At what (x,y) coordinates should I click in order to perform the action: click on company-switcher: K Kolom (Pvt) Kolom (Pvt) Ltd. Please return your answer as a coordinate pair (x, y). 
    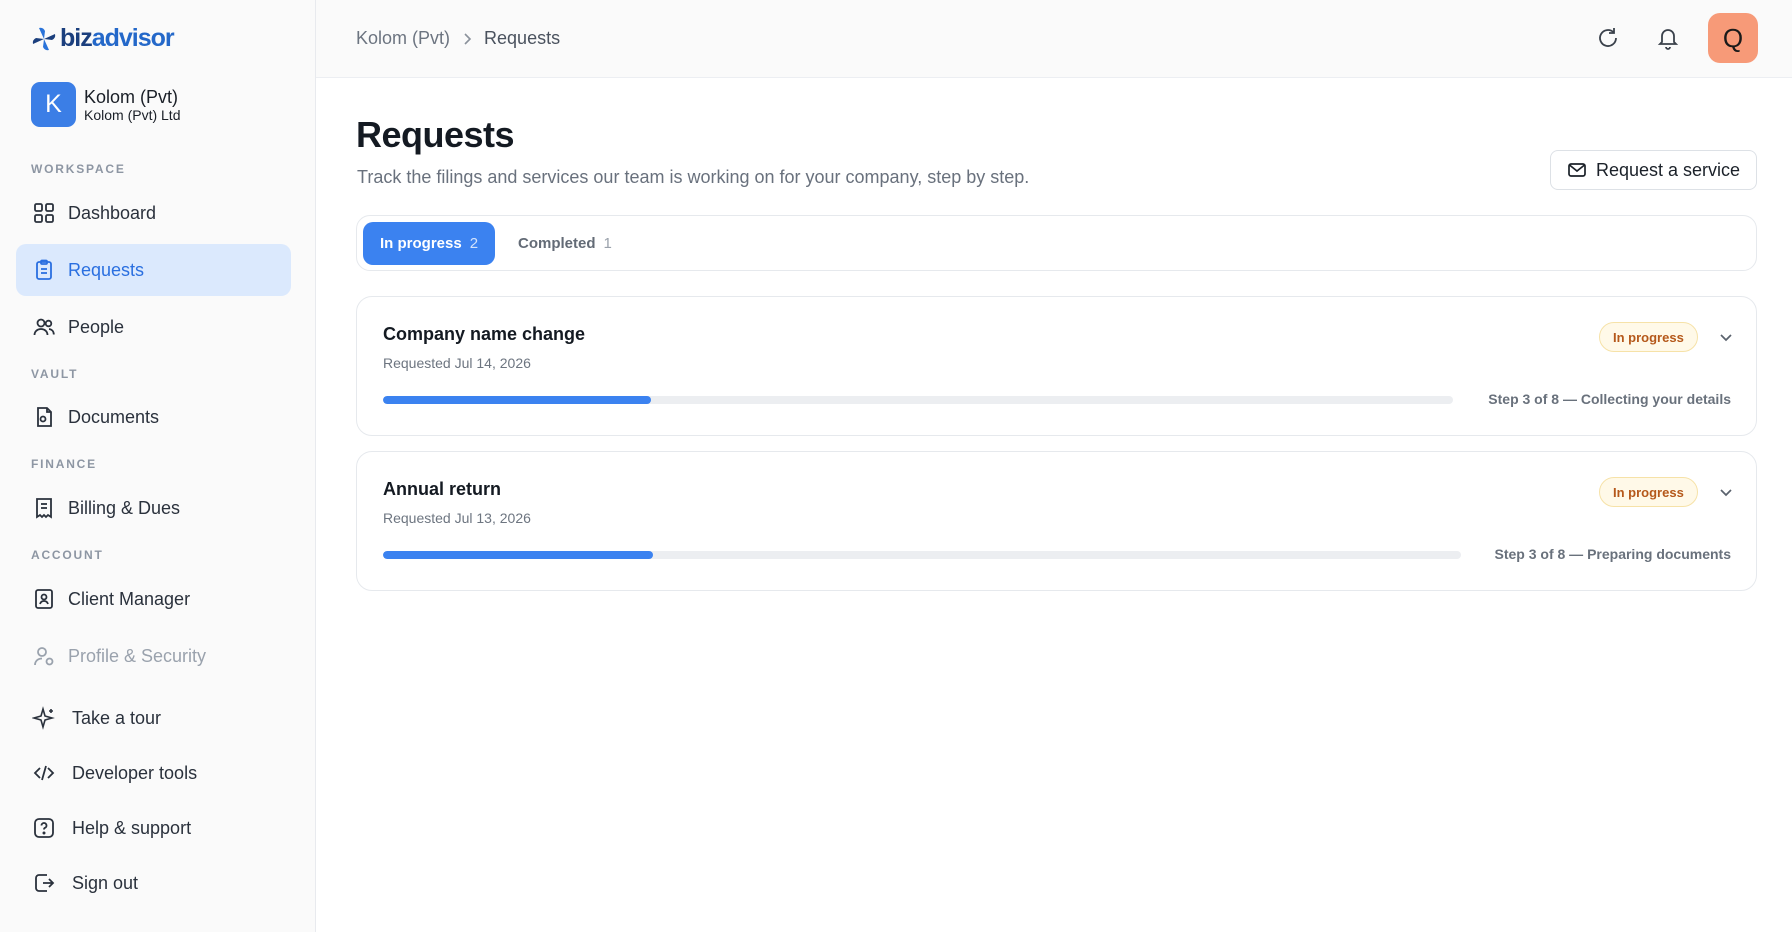
    Looking at the image, I should click on (105, 104).